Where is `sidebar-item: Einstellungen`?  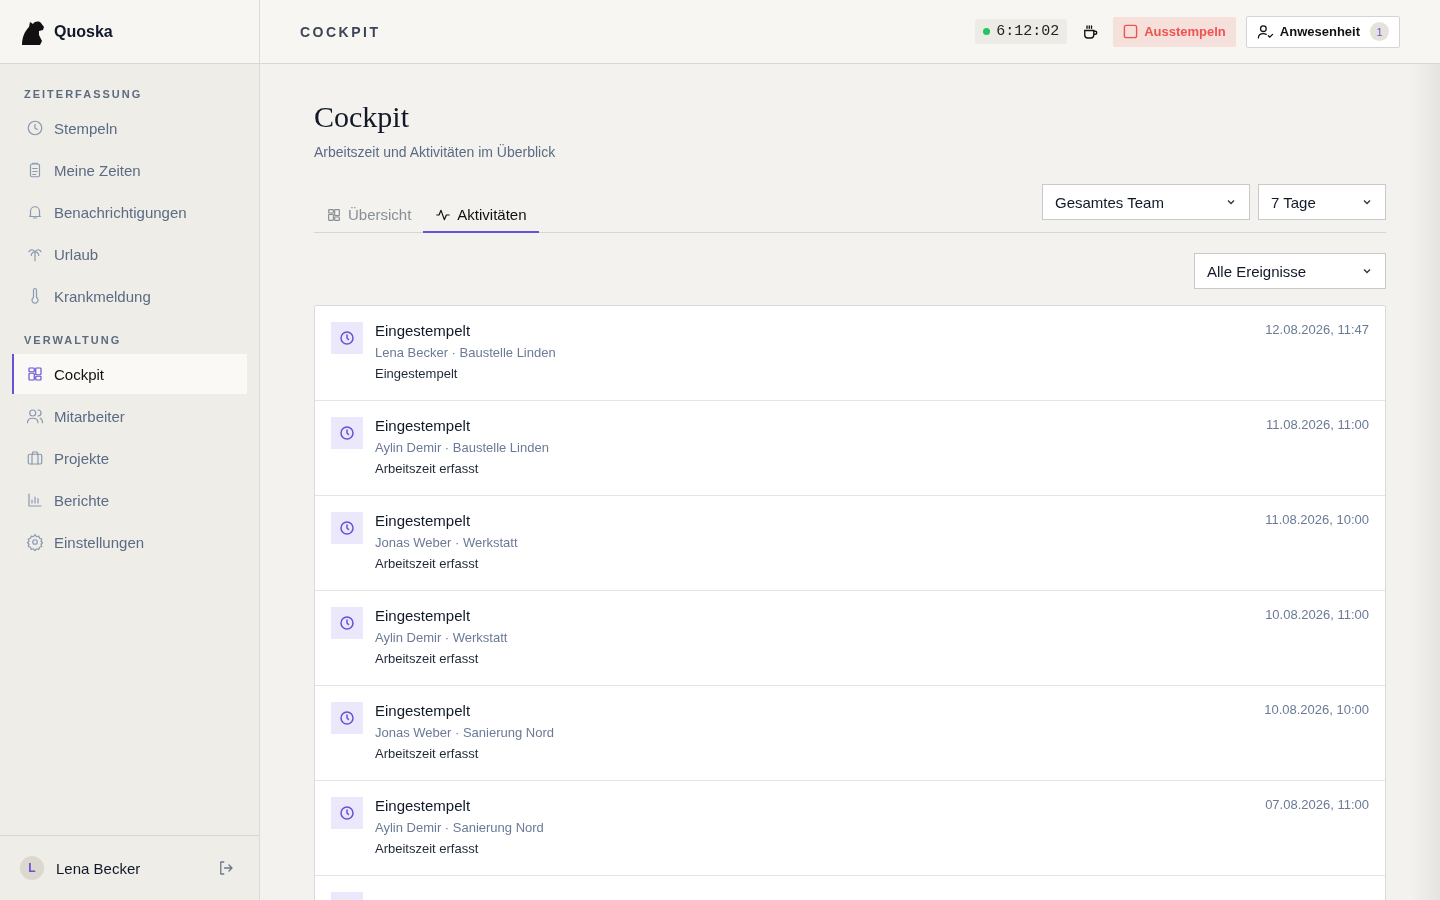 sidebar-item: Einstellungen is located at coordinates (129, 542).